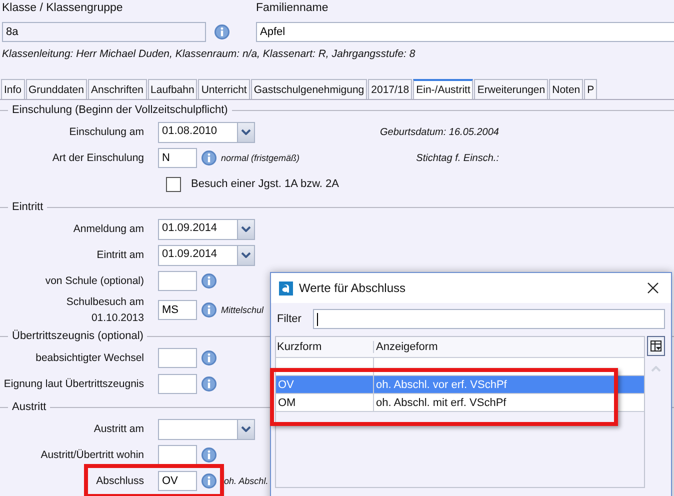 Image resolution: width=674 pixels, height=496 pixels. Describe the element at coordinates (309, 89) in the screenshot. I see `tab: Gastschulgenehmigung` at that location.